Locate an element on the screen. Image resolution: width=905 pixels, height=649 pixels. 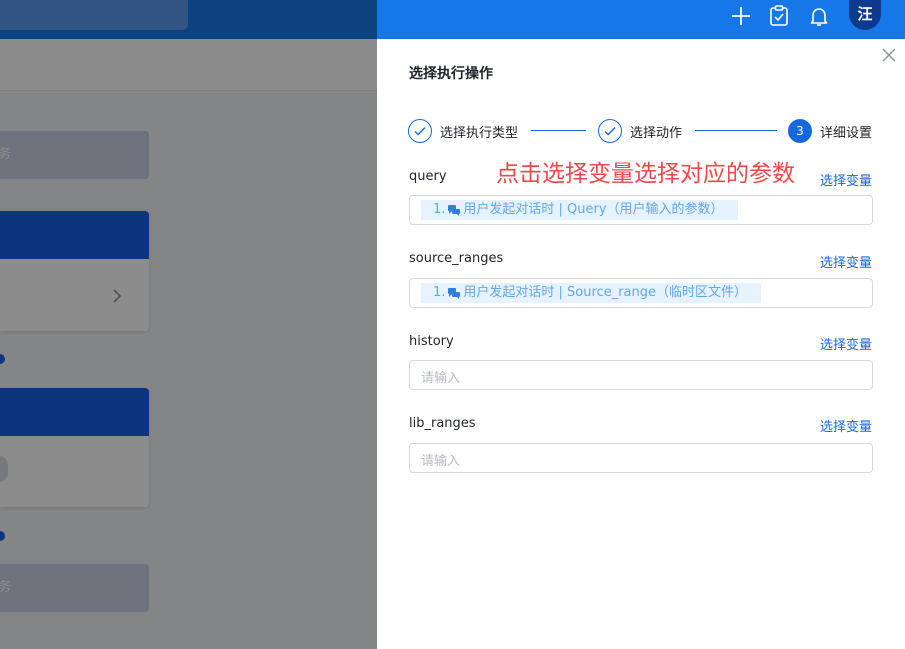
close-icon is located at coordinates (889, 55).